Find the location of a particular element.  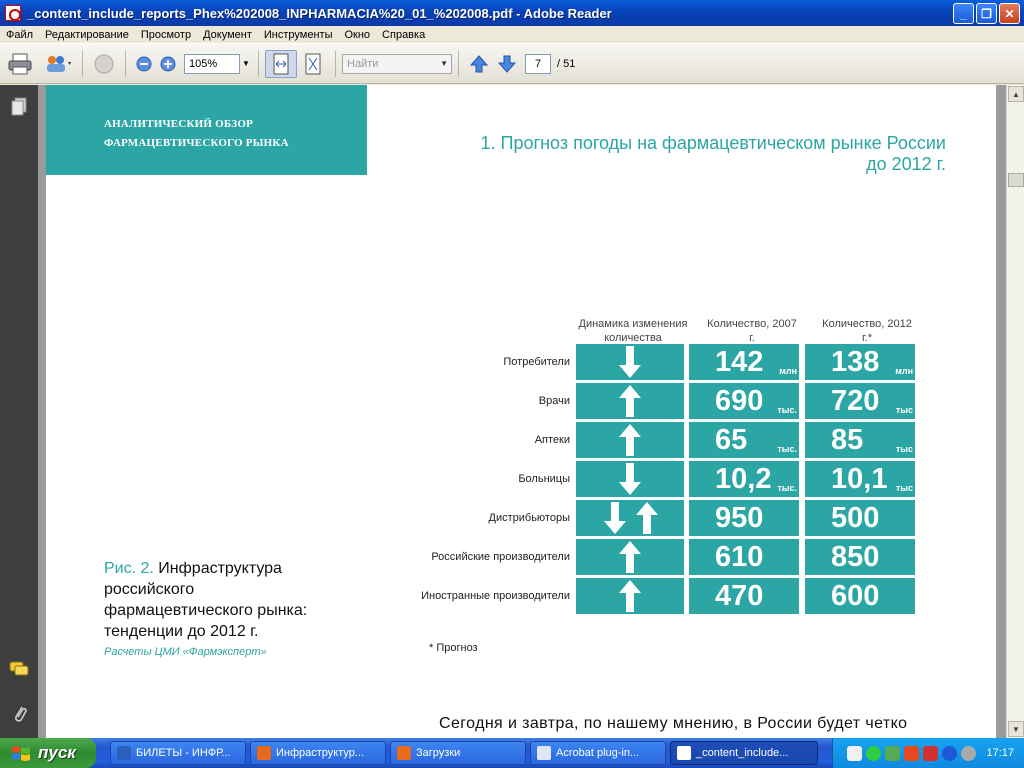

count-unit: млн is located at coordinates (788, 371).